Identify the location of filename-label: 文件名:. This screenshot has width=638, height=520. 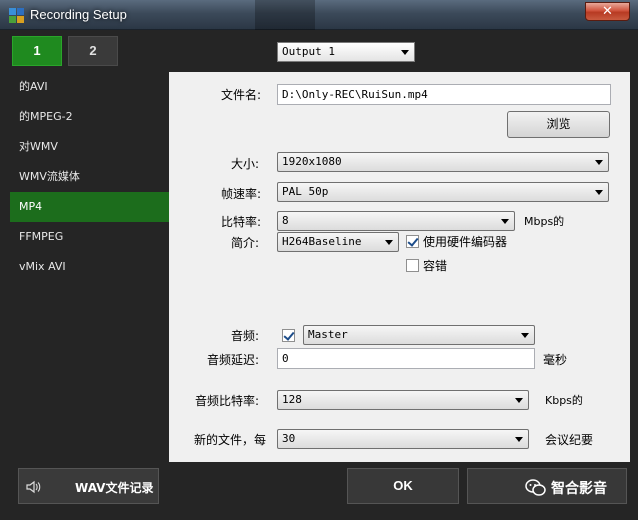
(241, 95).